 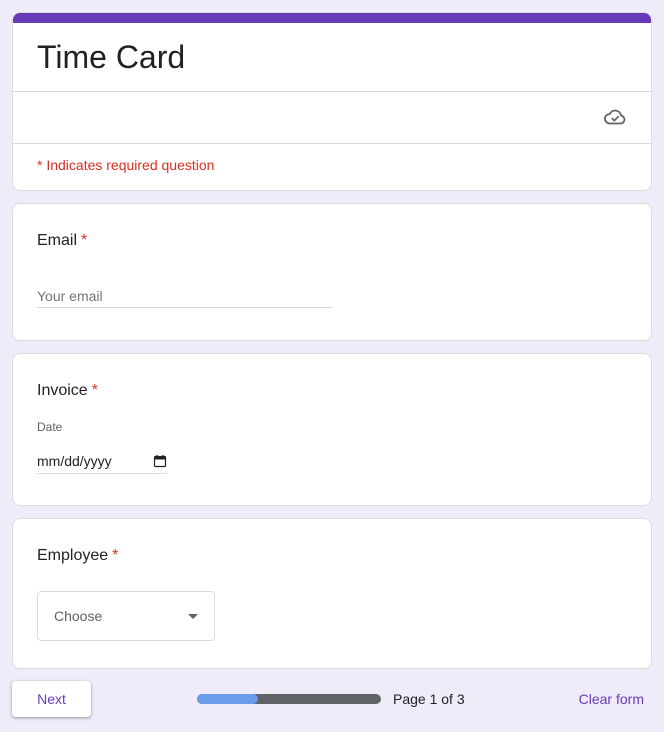 I want to click on question-title: Employee *, so click(x=77, y=556).